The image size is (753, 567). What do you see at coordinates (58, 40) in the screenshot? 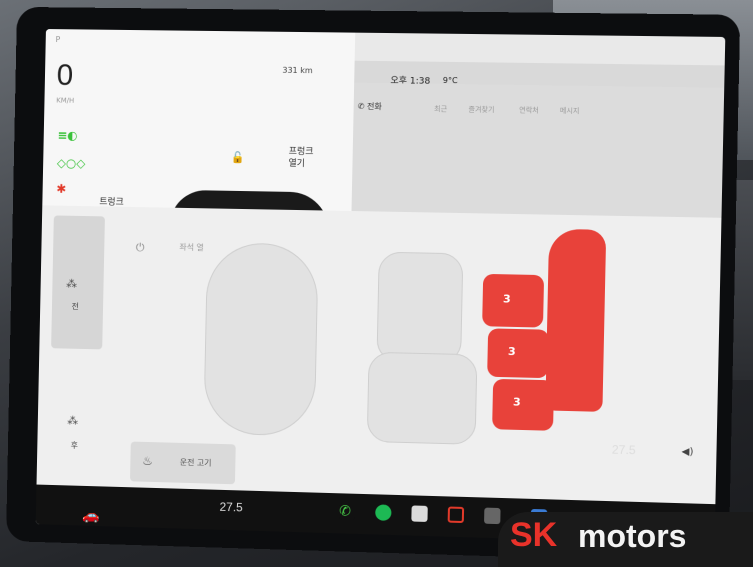
I see `gear-indicator: P` at bounding box center [58, 40].